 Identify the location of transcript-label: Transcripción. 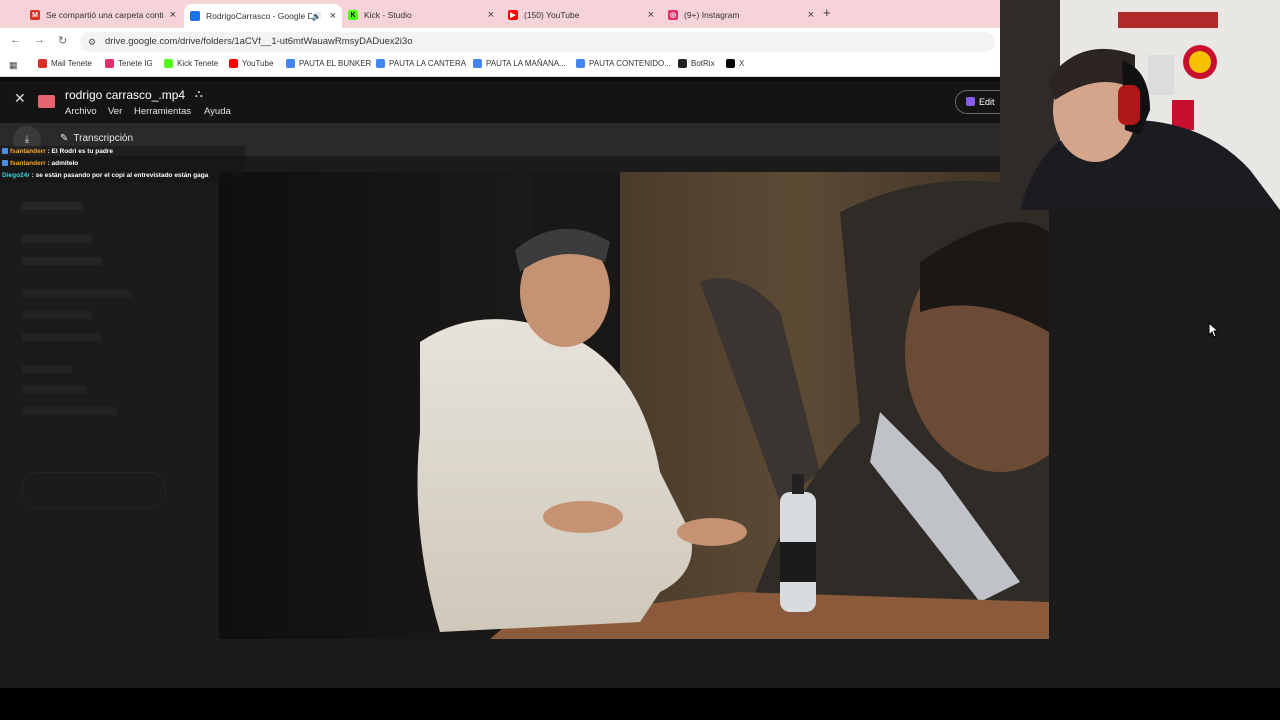
(103, 138).